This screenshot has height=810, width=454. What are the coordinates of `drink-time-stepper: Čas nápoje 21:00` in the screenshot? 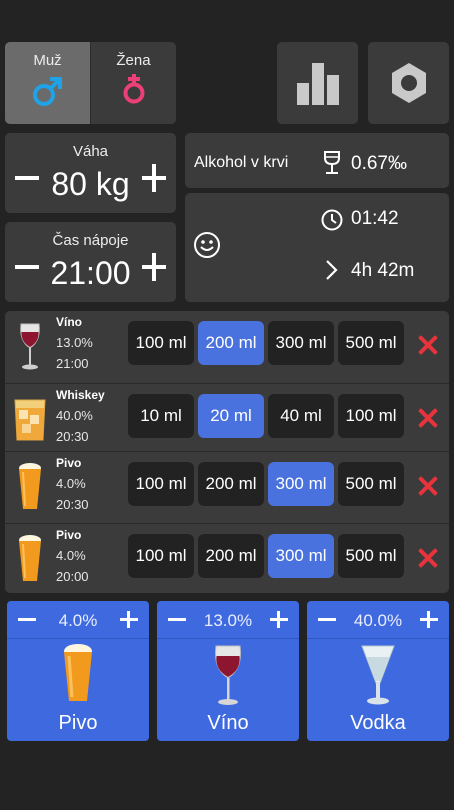 It's located at (90, 262).